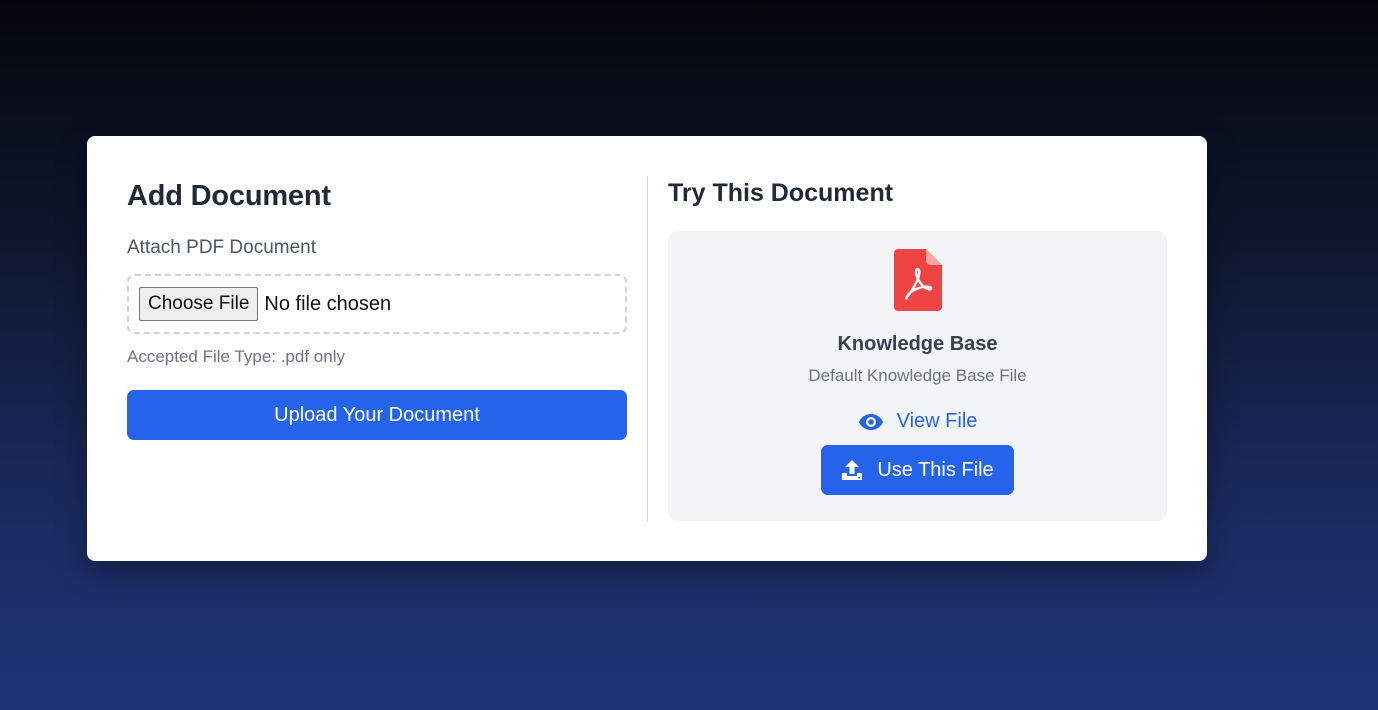  What do you see at coordinates (870, 421) in the screenshot?
I see `eye-icon` at bounding box center [870, 421].